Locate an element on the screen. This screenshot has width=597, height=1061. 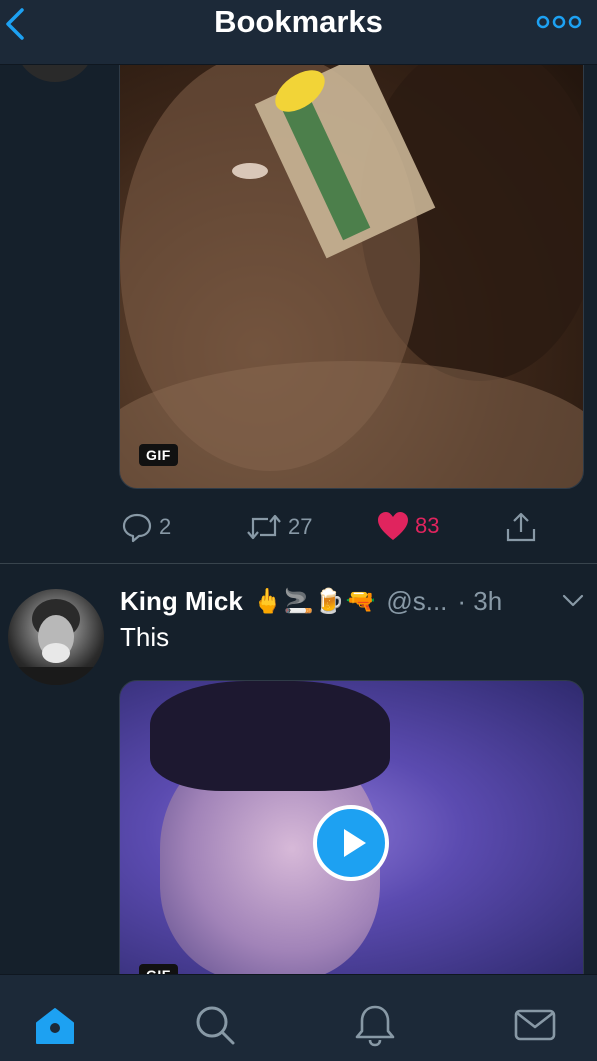
retweet-count: 27 is located at coordinates (300, 526).